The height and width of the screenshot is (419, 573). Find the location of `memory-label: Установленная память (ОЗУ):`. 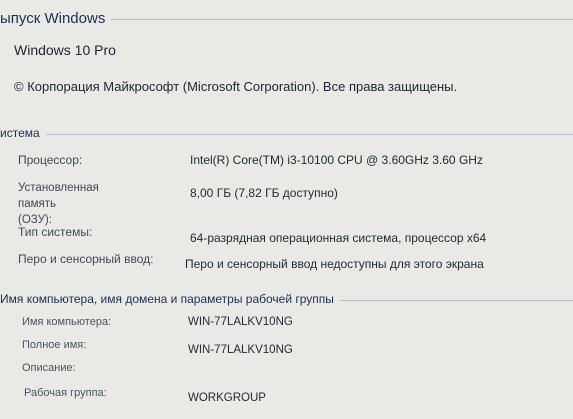

memory-label: Установленная память (ОЗУ): is located at coordinates (58, 204).